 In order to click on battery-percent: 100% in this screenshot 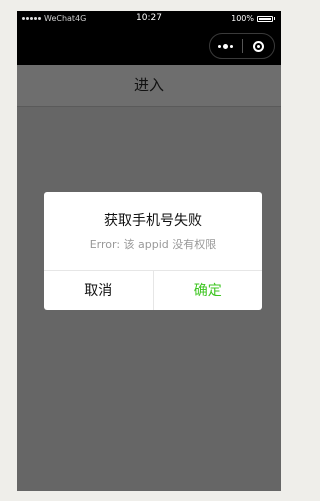, I will do `click(242, 18)`.